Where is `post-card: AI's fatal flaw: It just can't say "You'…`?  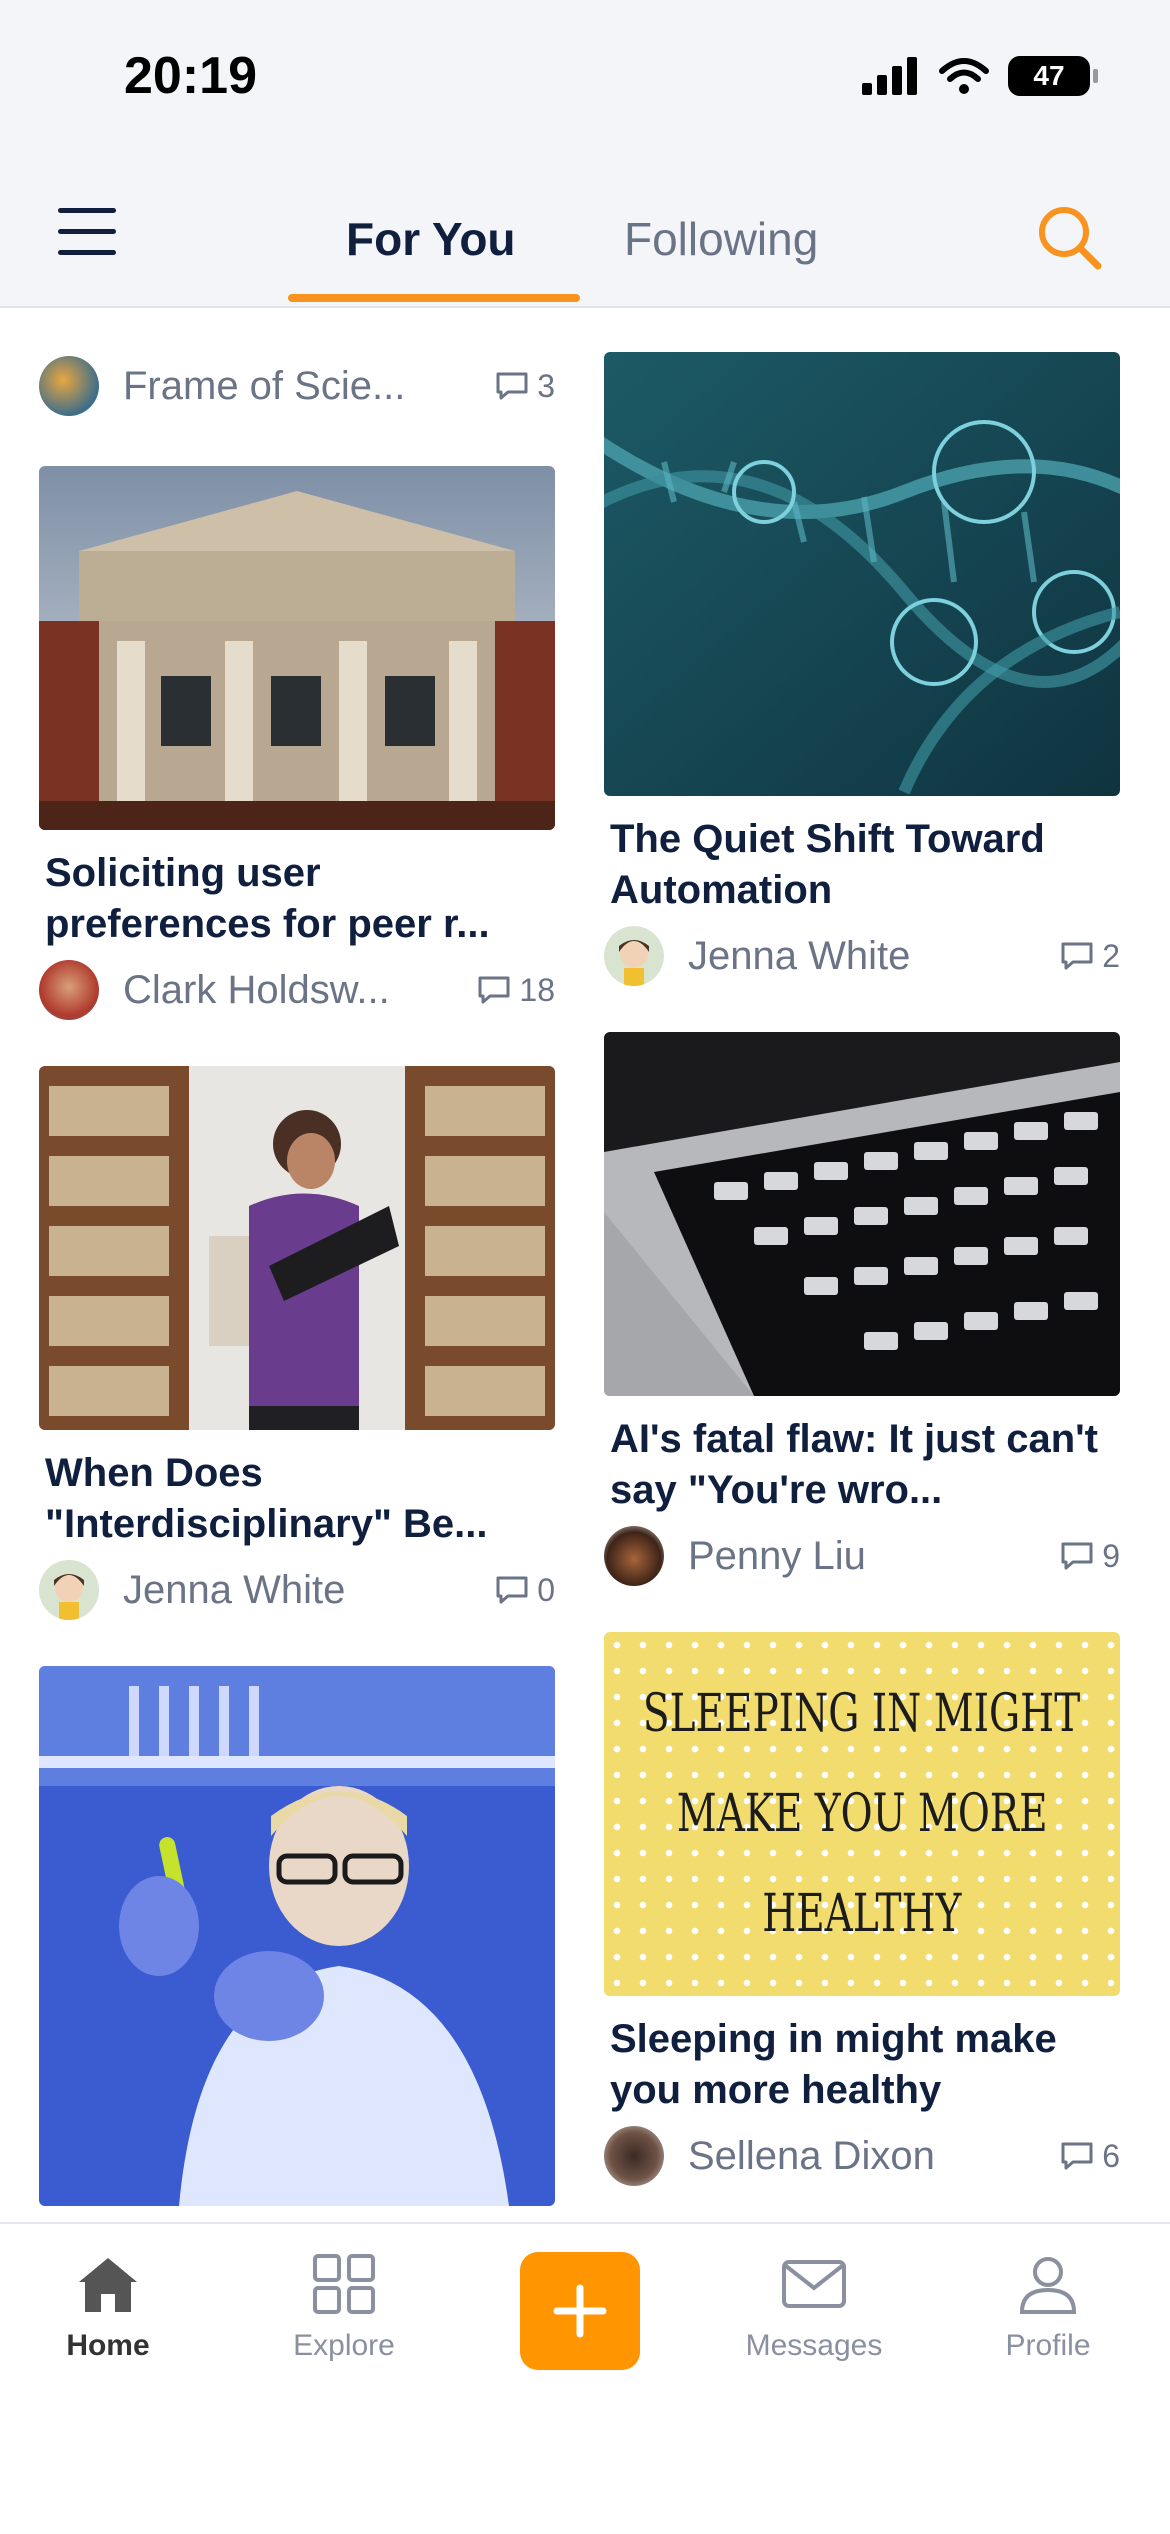 post-card: AI's fatal flaw: It just can't say "You'… is located at coordinates (862, 1310).